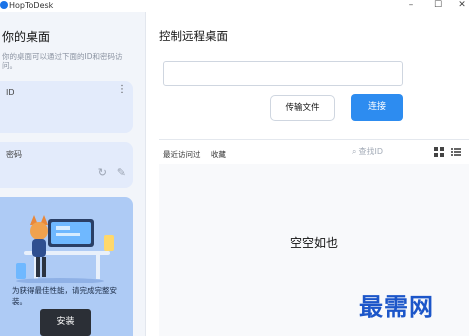  I want to click on empty-state-text: 空空如也, so click(313, 243).